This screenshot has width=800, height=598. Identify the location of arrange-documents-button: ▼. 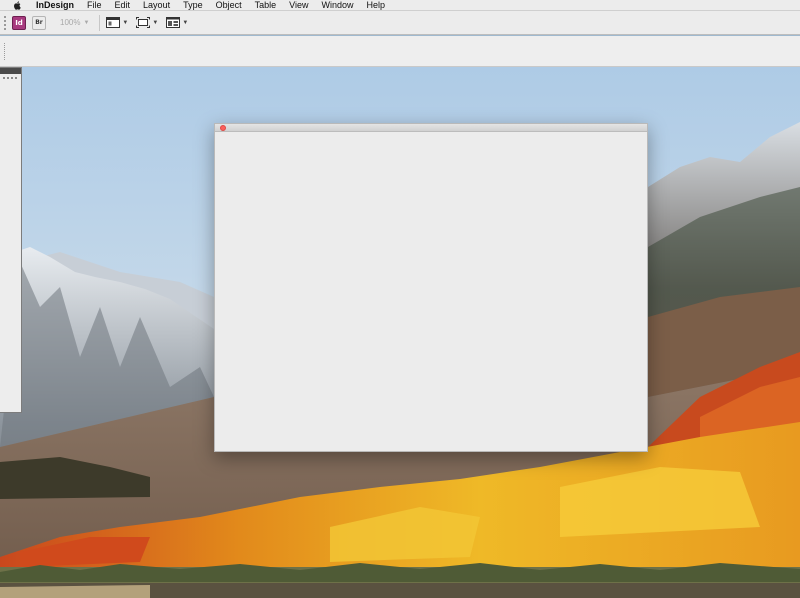
(177, 22).